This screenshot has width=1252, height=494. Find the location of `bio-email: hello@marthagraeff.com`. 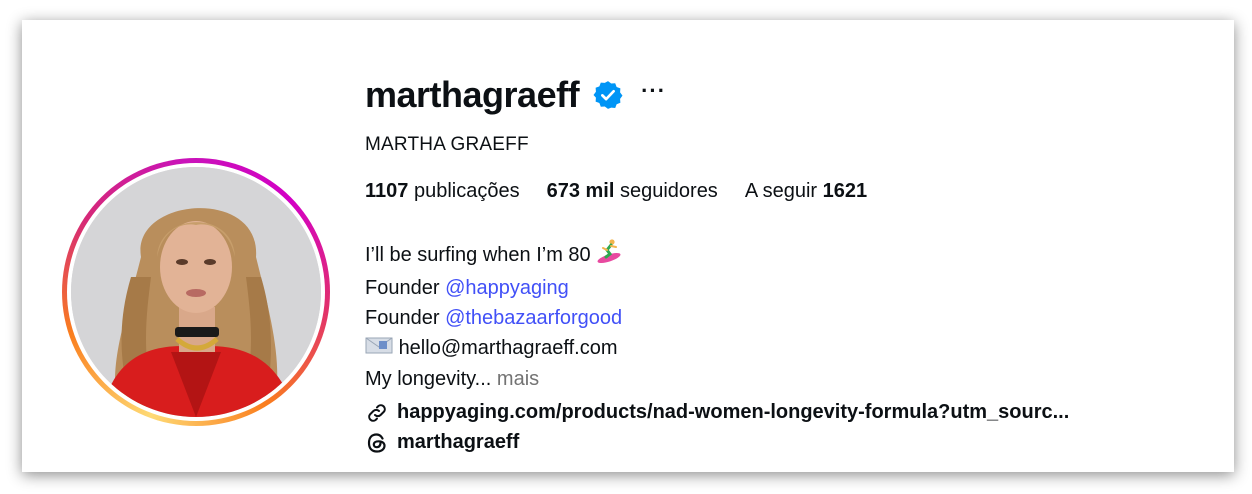

bio-email: hello@marthagraeff.com is located at coordinates (508, 348).